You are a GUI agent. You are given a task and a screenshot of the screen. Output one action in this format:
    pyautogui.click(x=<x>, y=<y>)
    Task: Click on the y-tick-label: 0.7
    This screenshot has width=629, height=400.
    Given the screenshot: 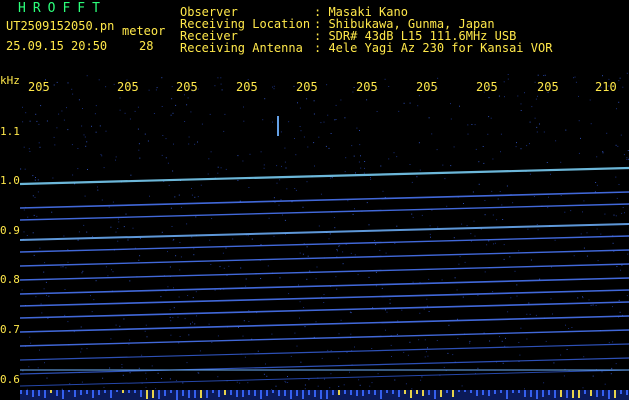 What is the action you would take?
    pyautogui.click(x=10, y=329)
    